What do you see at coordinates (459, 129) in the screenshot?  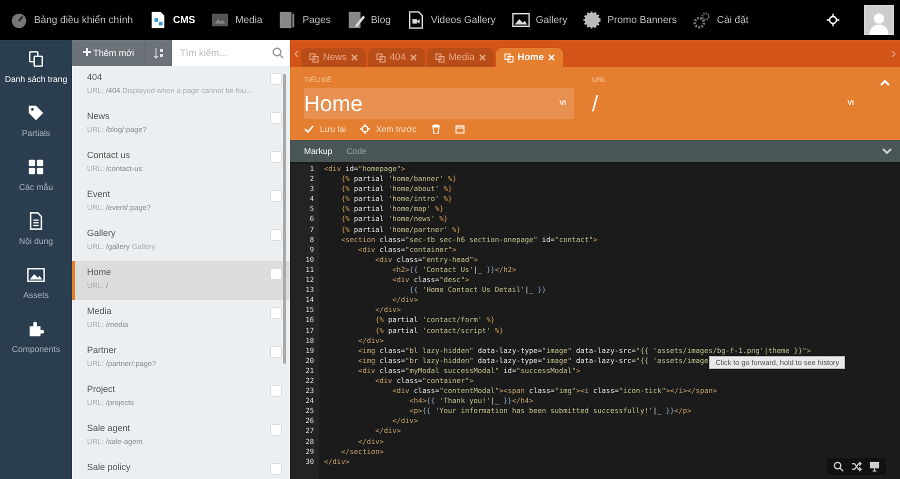 I see `calendar-icon` at bounding box center [459, 129].